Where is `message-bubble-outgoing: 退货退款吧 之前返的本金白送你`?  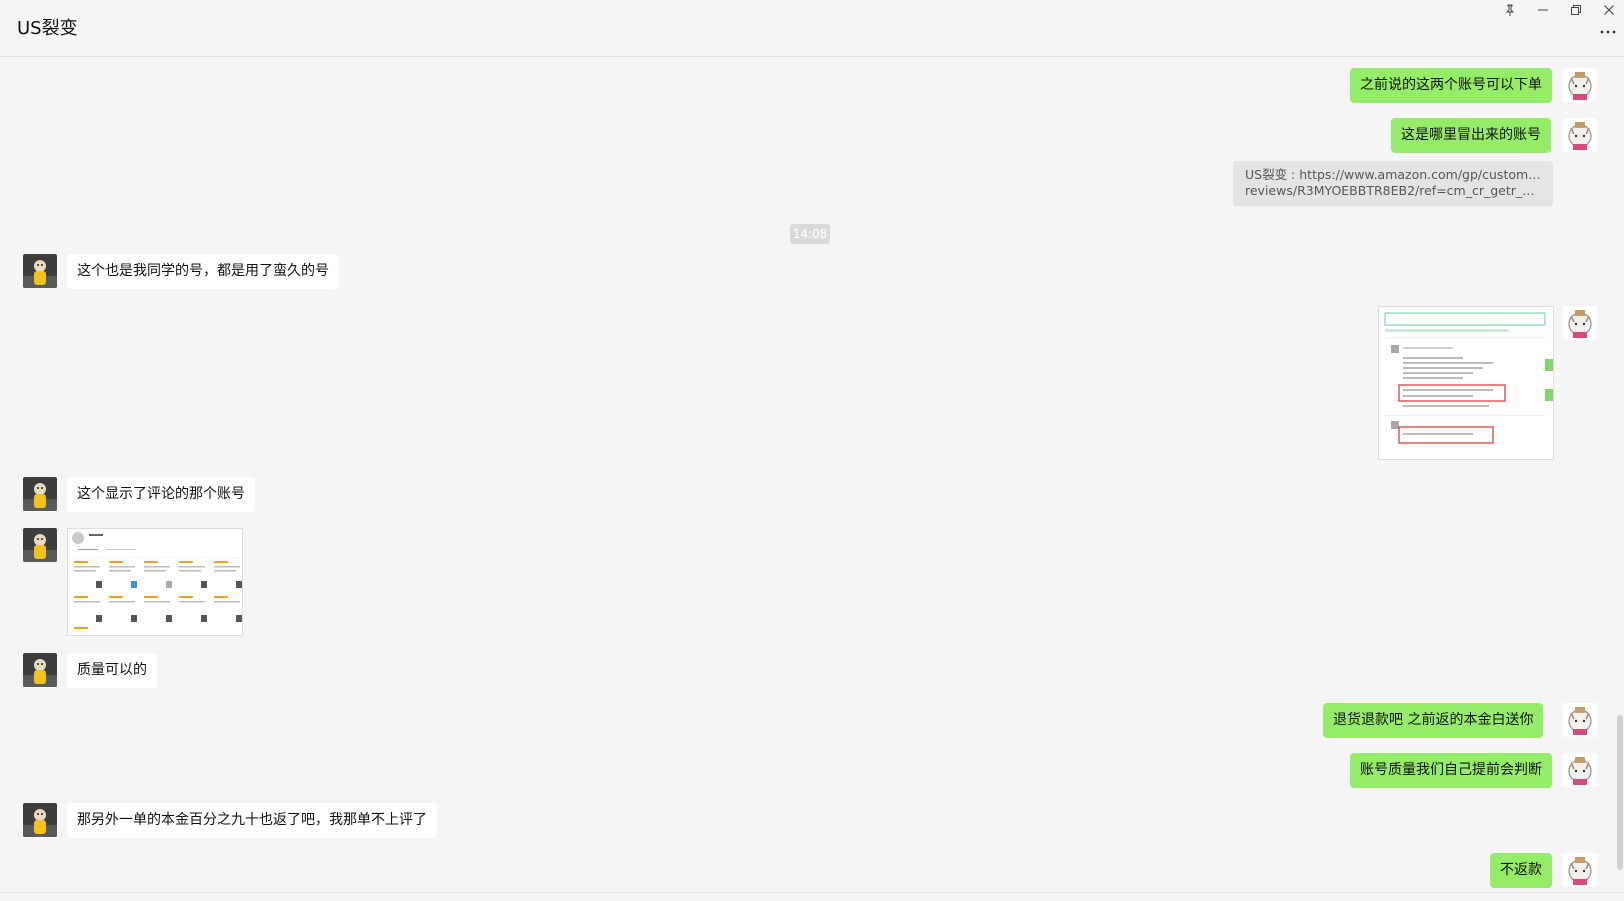 message-bubble-outgoing: 退货退款吧 之前返的本金白送你 is located at coordinates (1433, 720).